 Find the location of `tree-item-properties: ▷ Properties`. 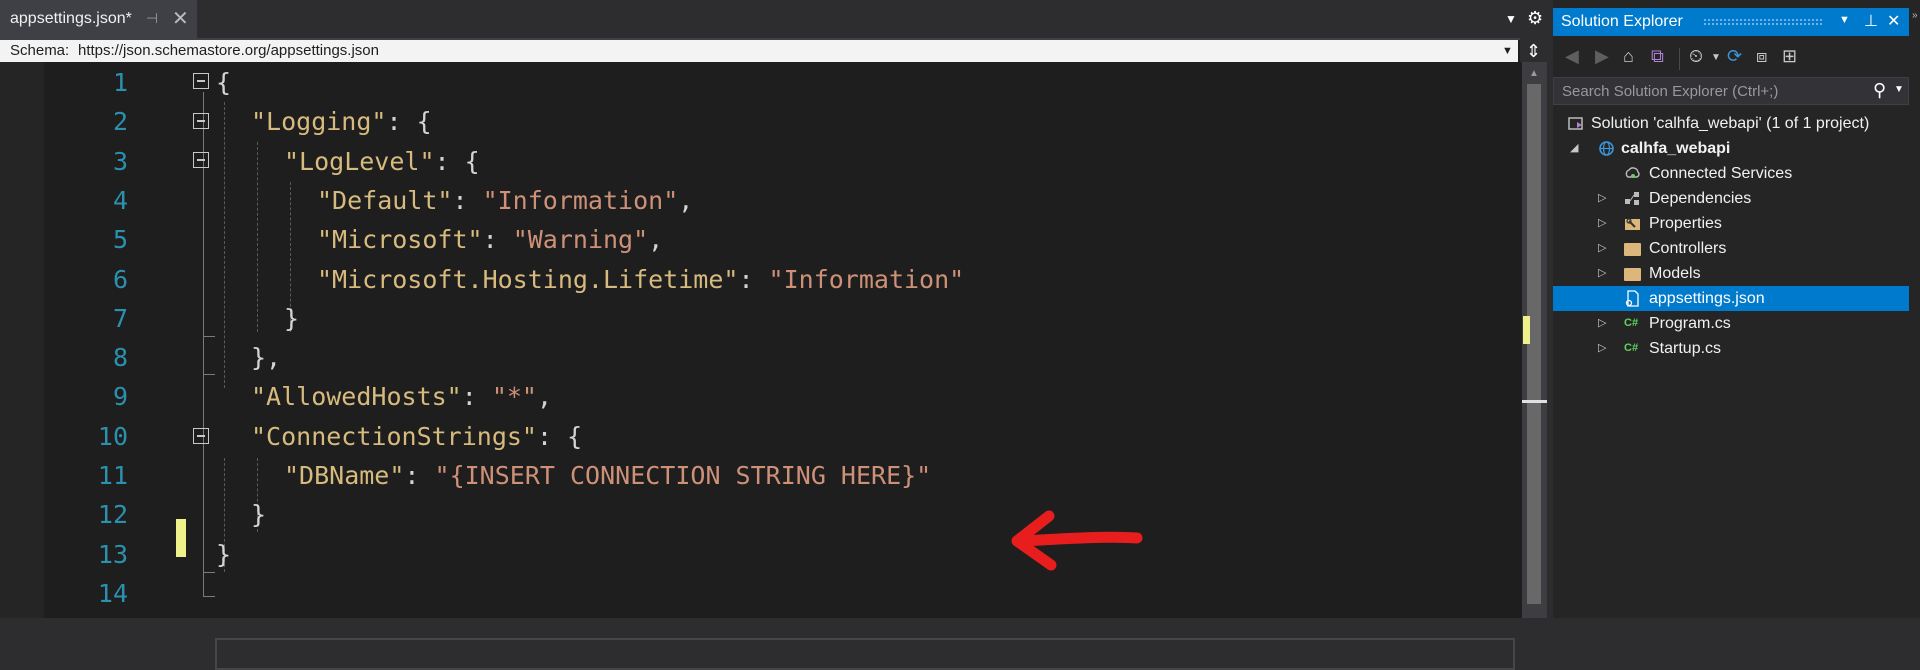

tree-item-properties: ▷ Properties is located at coordinates (1731, 223).